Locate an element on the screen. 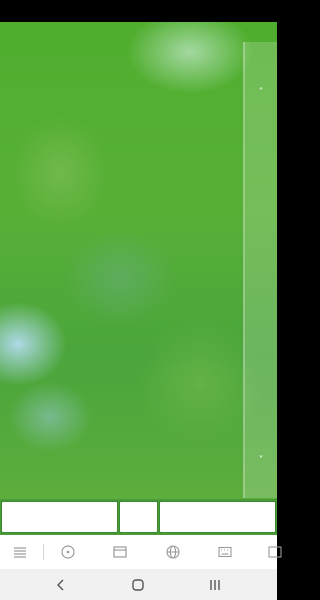  edge-panel-handle: ˄ ˅ is located at coordinates (260, 270).